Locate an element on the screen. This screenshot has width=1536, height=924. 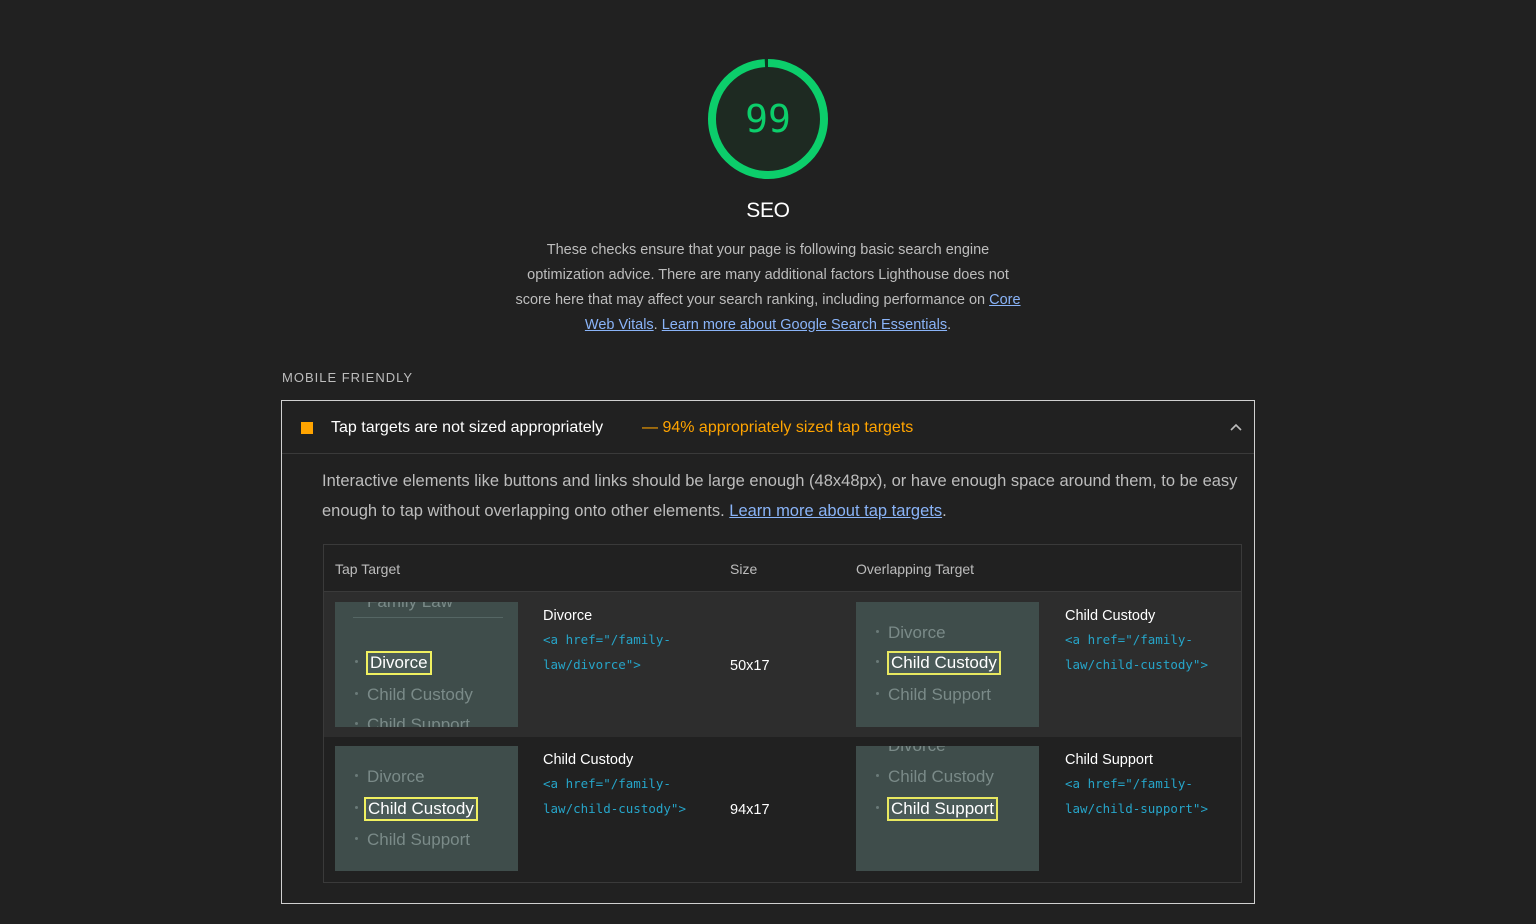
score-value: 99 is located at coordinates (768, 119).